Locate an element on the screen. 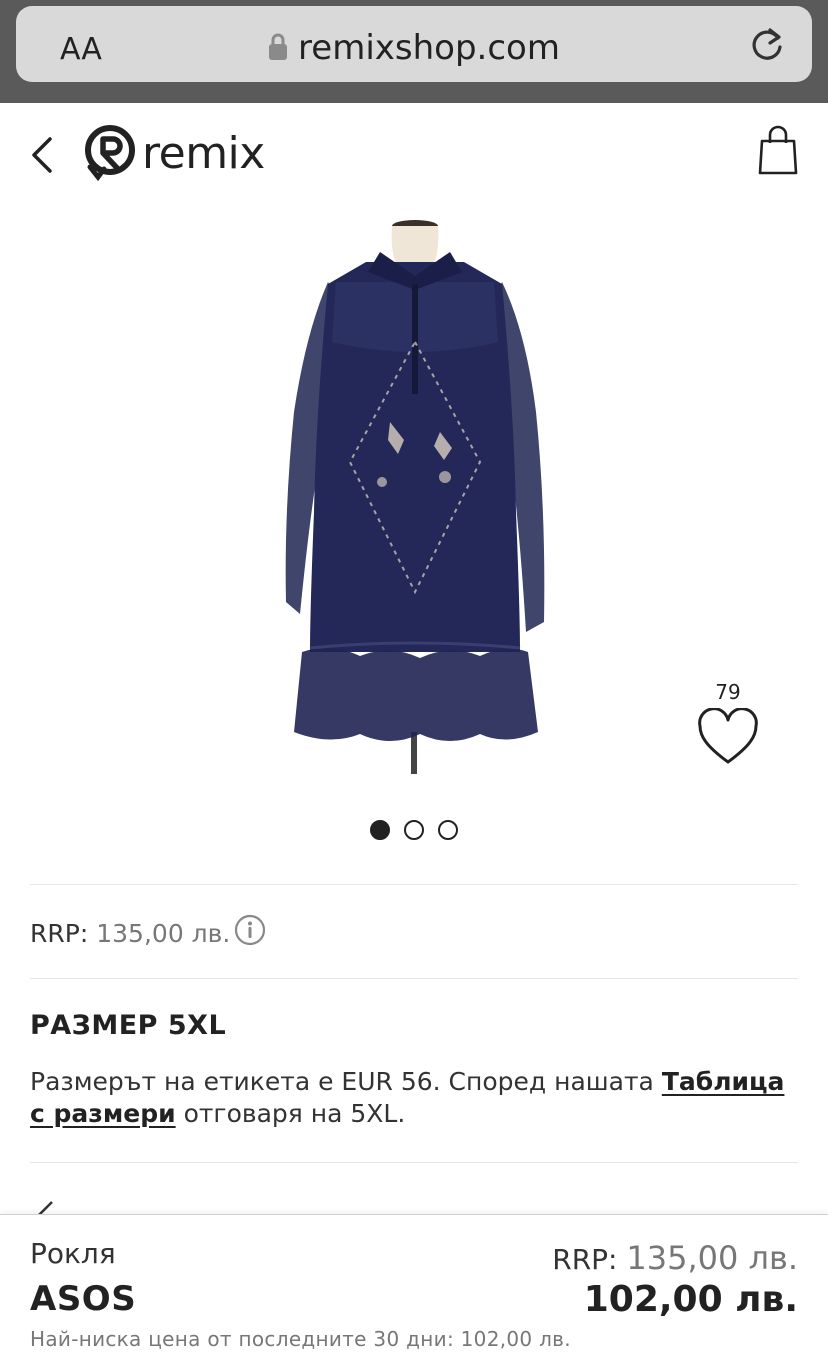 The height and width of the screenshot is (1368, 828). pencil-icon is located at coordinates (44, 1208).